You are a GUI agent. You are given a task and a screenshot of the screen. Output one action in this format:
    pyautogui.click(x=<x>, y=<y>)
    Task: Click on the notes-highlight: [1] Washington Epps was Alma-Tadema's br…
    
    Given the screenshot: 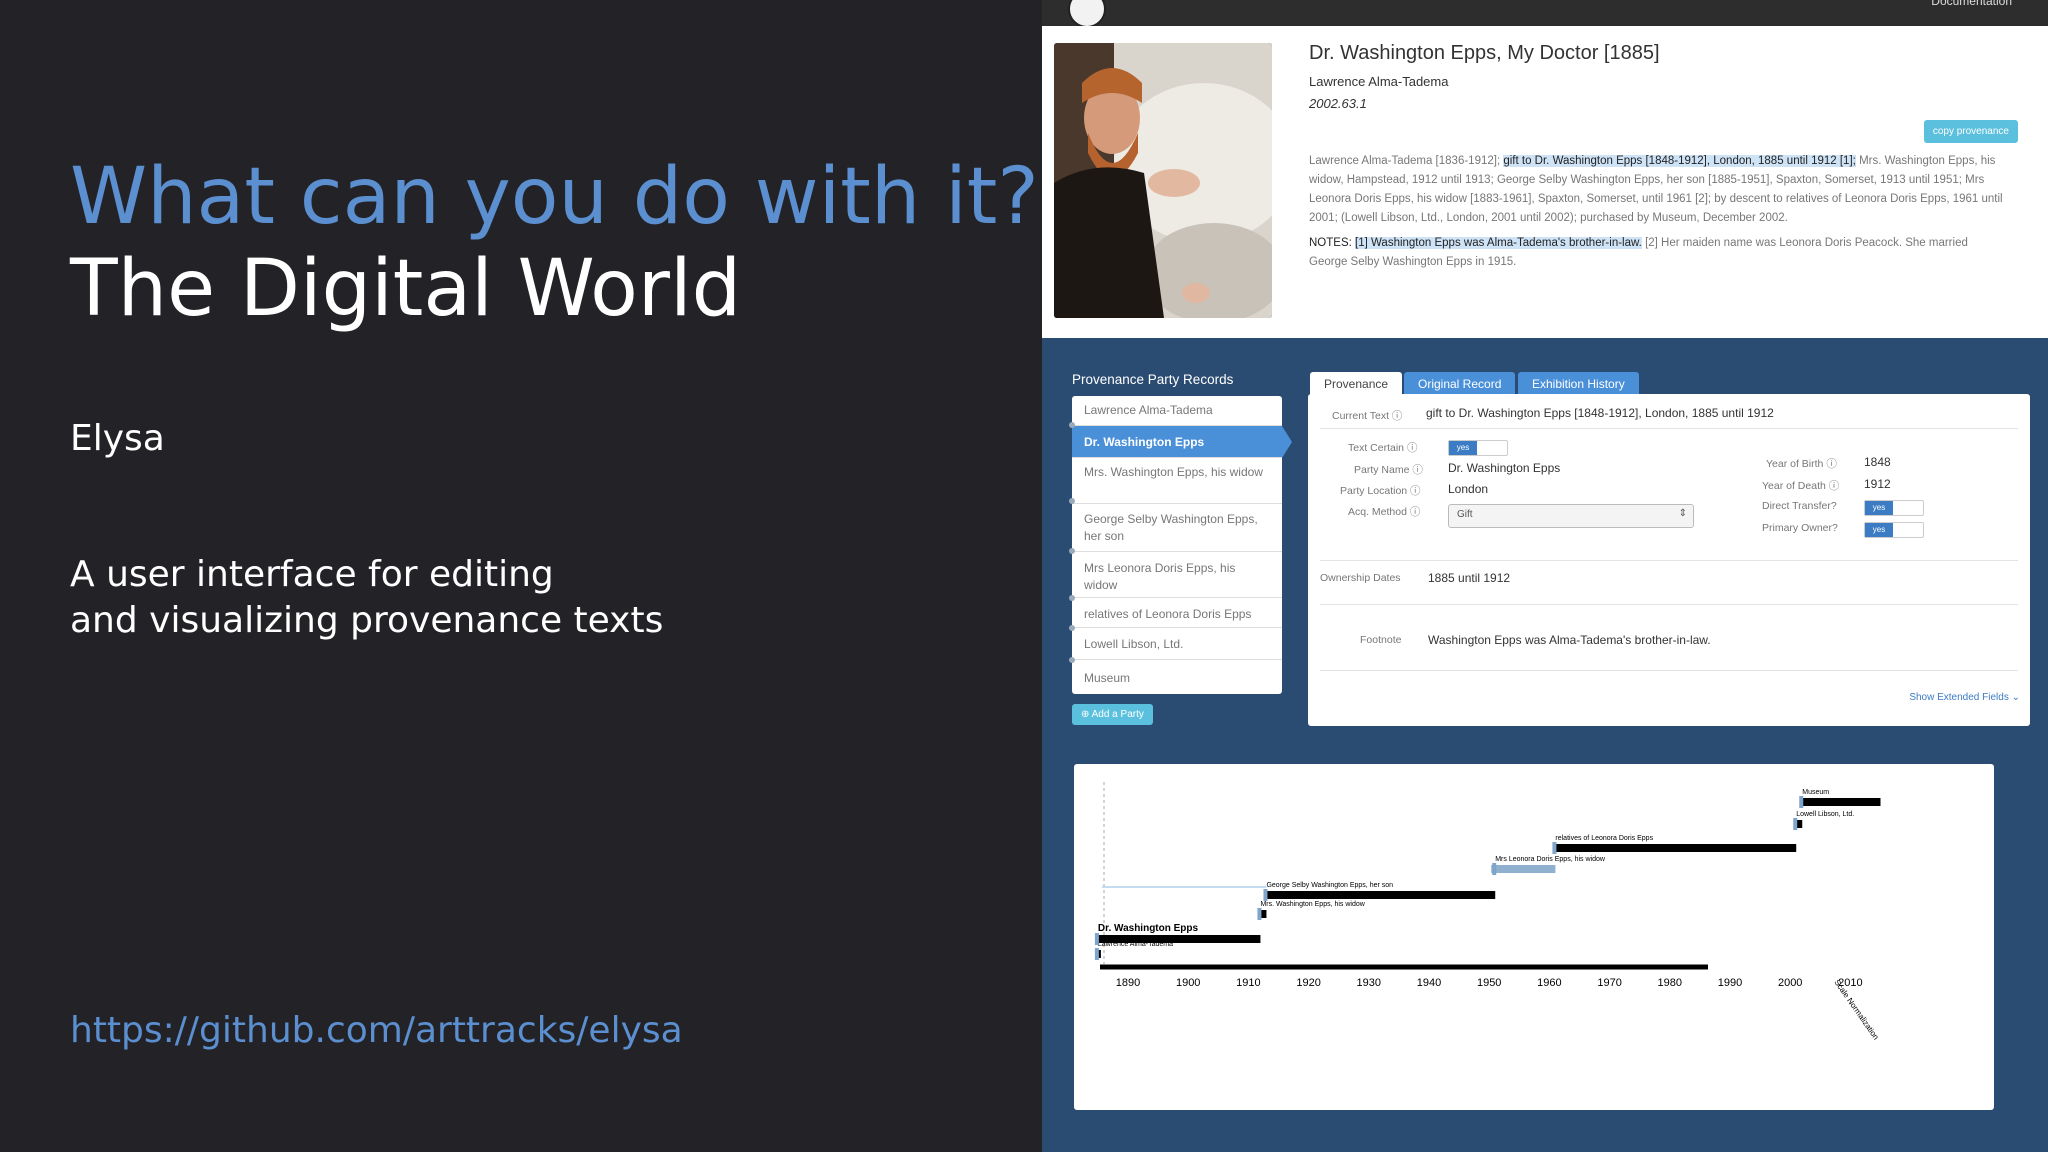 What is the action you would take?
    pyautogui.click(x=1498, y=243)
    